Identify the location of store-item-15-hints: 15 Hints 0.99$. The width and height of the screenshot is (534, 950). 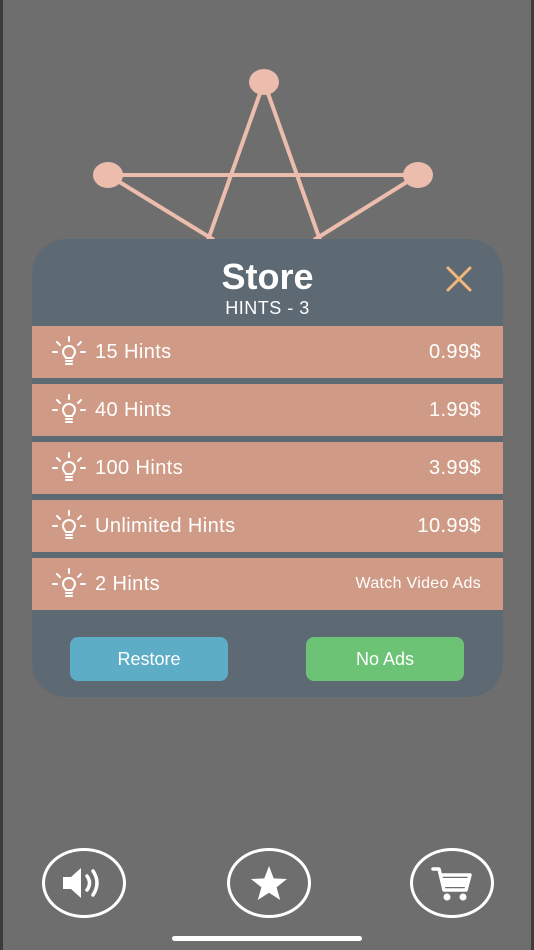
(267, 352).